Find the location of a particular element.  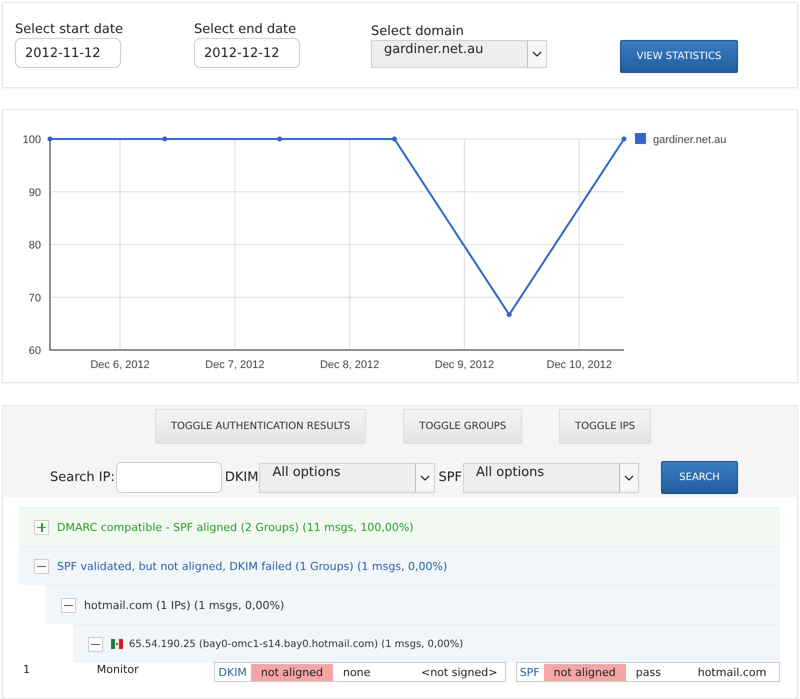

policy-cell-text: Monitor is located at coordinates (118, 669).